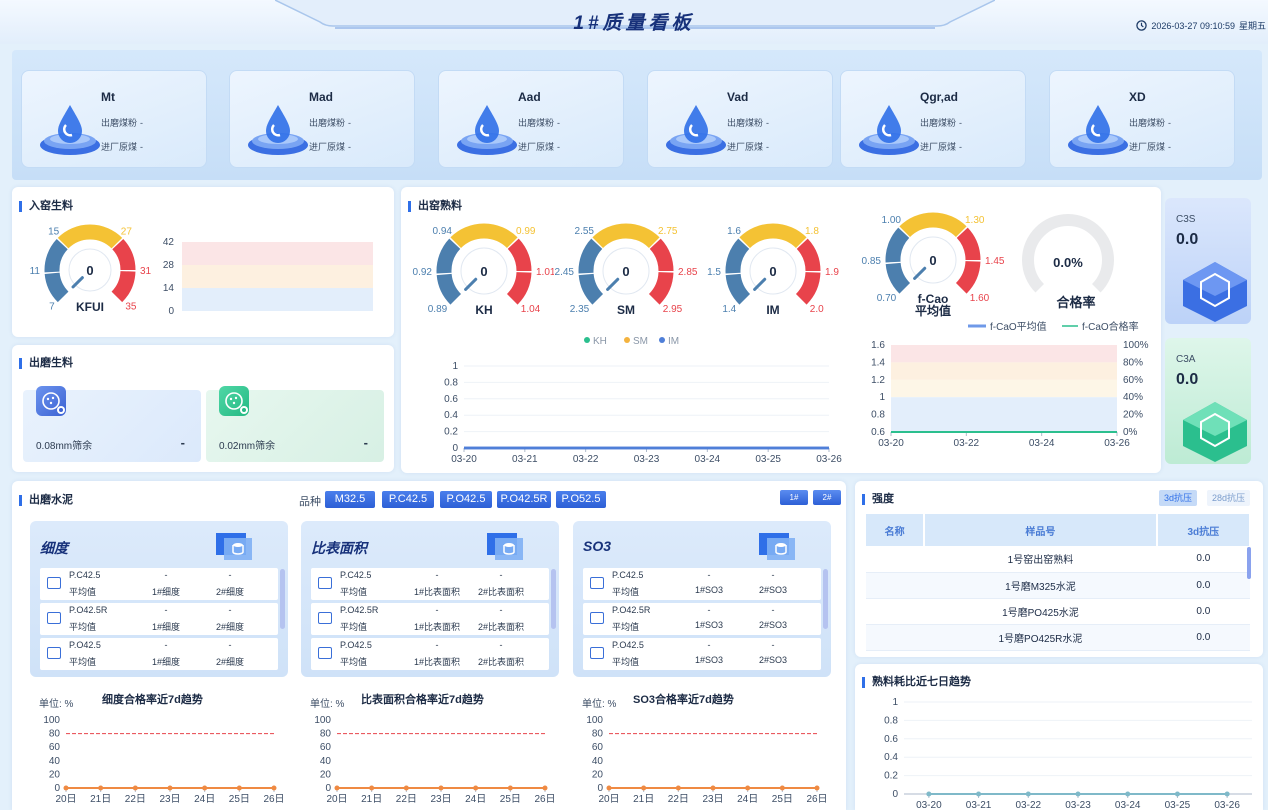 This screenshot has height=810, width=1268. I want to click on table-row: 1号磨PO425R水泥 0.0, so click(1058, 637).